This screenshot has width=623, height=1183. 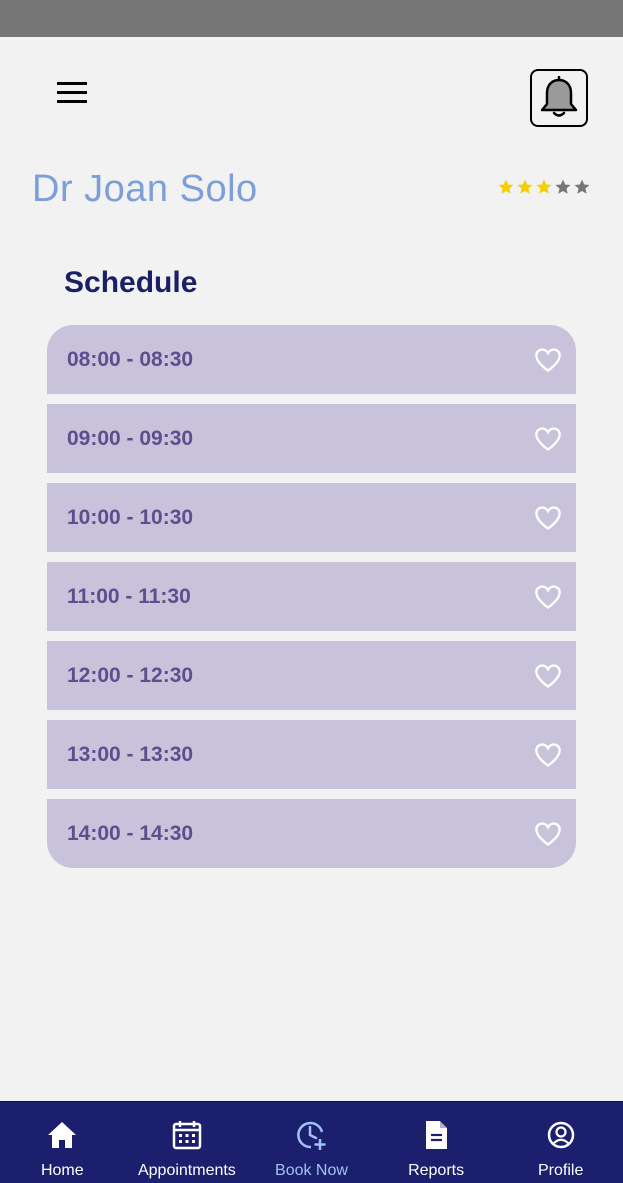 I want to click on slot-time: 14:00 - 14:30, so click(x=130, y=833).